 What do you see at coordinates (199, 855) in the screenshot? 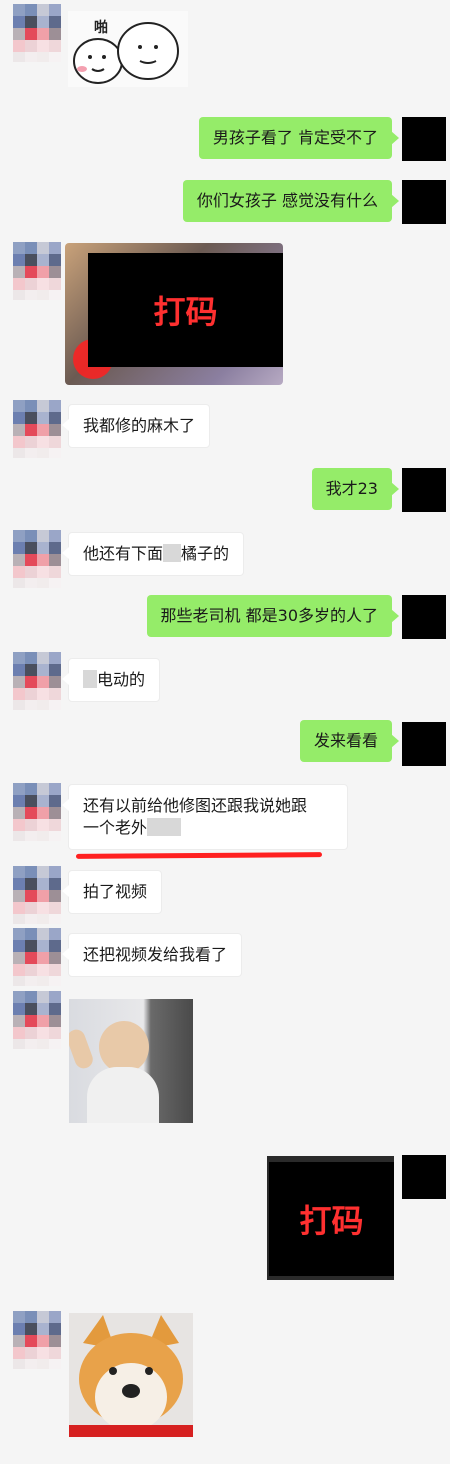
I see `red-underline-annotation` at bounding box center [199, 855].